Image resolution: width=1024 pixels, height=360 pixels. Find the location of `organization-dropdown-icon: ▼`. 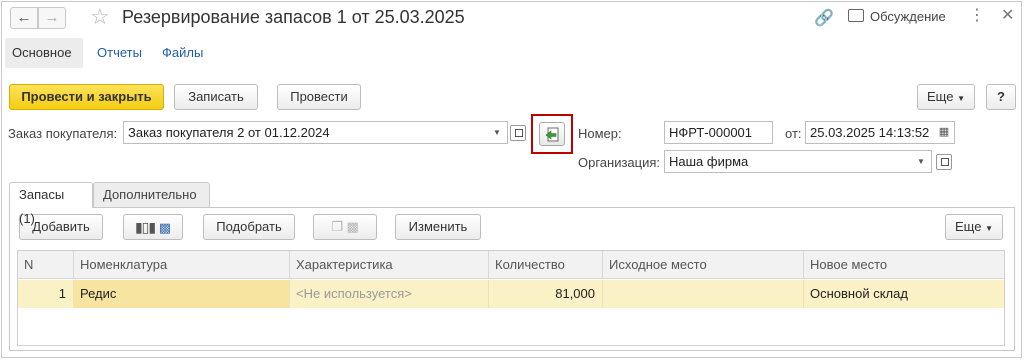

organization-dropdown-icon: ▼ is located at coordinates (921, 161).